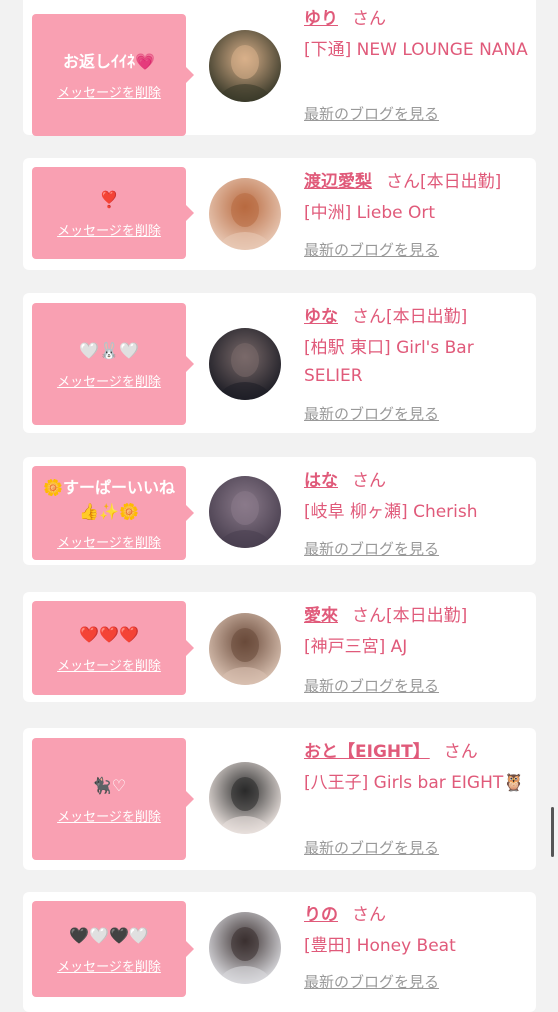  Describe the element at coordinates (417, 198) in the screenshot. I see `profile-info: 渡辺愛梨 さん[本日出勤] [中洲] Liebe Ort` at that location.